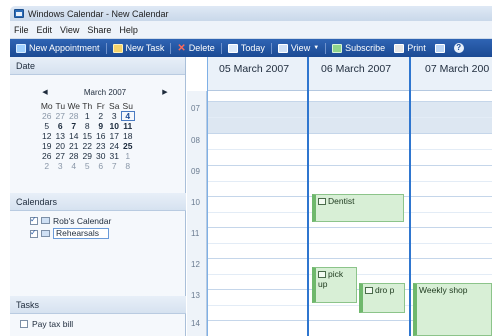 Image resolution: width=492 pixels, height=336 pixels. What do you see at coordinates (440, 48) in the screenshot?
I see `contacts-button` at bounding box center [440, 48].